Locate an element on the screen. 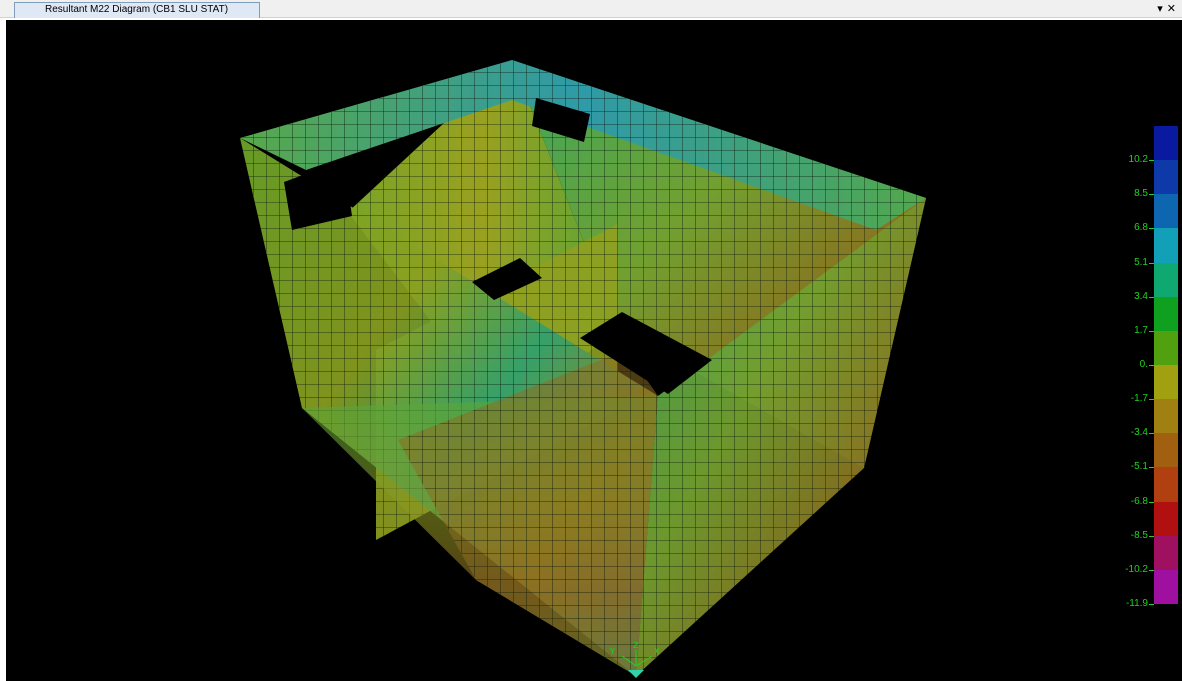 The height and width of the screenshot is (681, 1182). legend-label: -8.5 is located at coordinates (1139, 535).